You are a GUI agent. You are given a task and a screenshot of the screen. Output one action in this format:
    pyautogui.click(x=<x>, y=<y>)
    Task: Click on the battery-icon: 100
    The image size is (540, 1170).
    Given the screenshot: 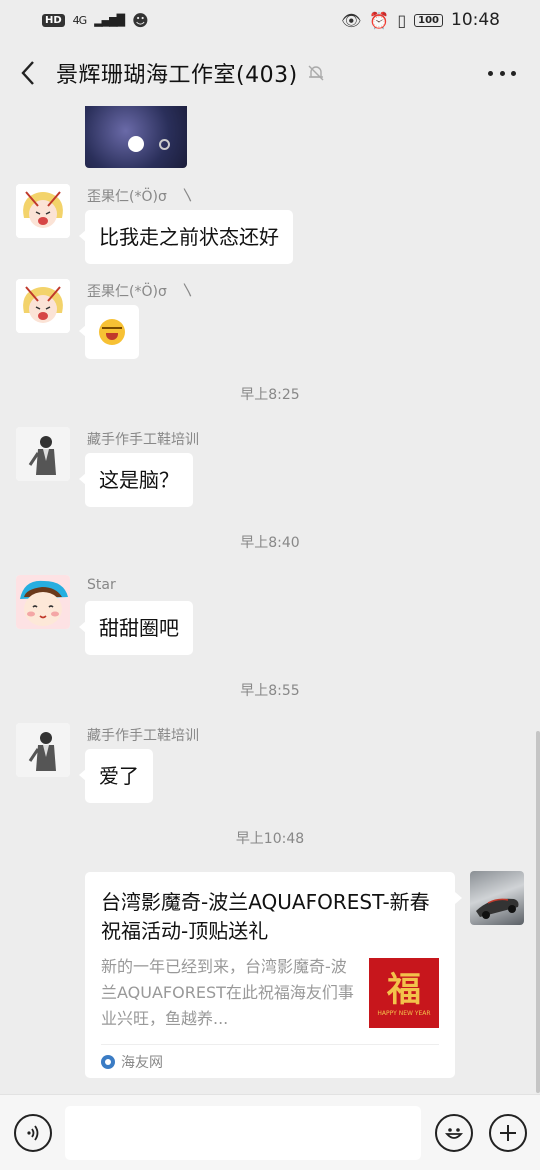 What is the action you would take?
    pyautogui.click(x=428, y=20)
    